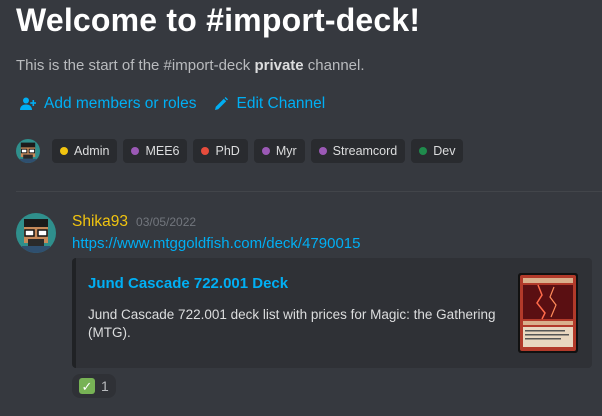 The width and height of the screenshot is (602, 416). I want to click on role-label: Dev, so click(444, 151).